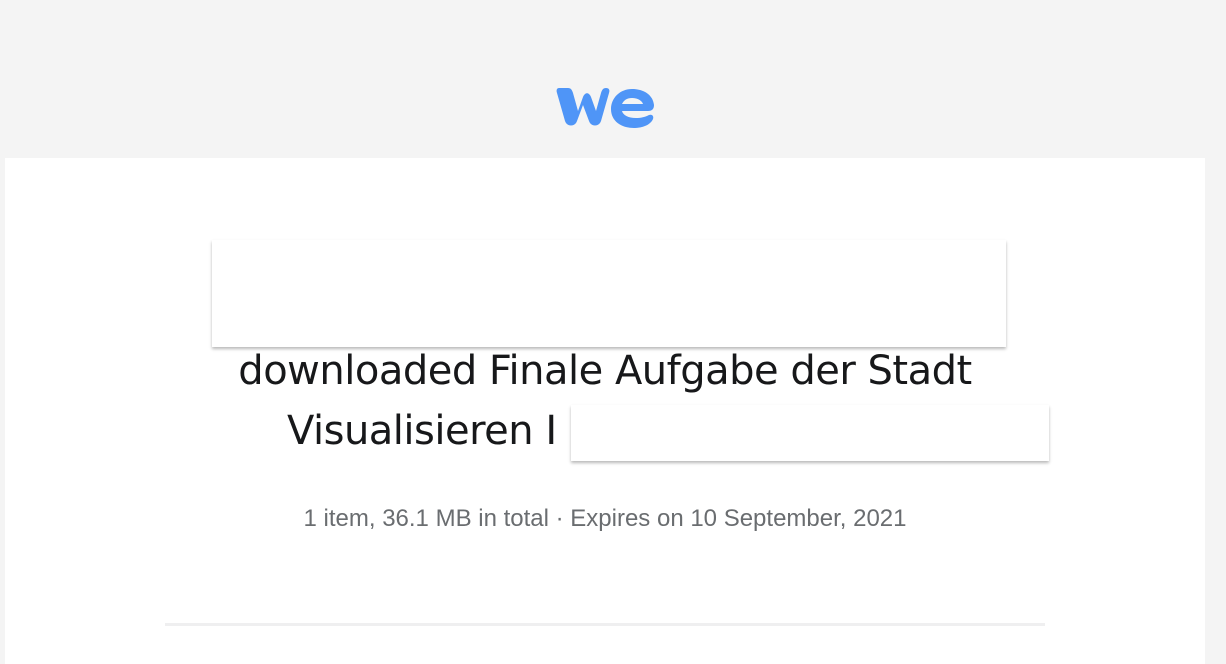  What do you see at coordinates (810, 433) in the screenshot?
I see `redaction-box-right` at bounding box center [810, 433].